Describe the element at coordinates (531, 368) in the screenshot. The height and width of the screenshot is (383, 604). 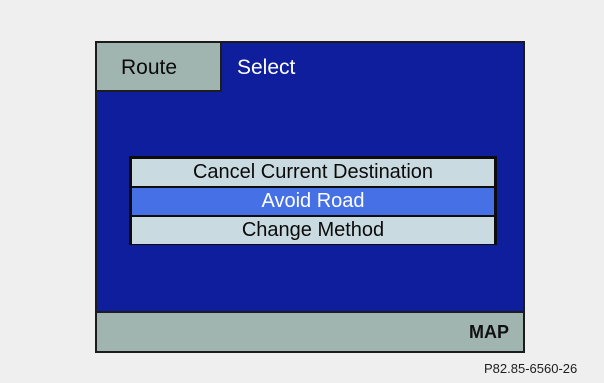
I see `figure-code: P82.85-6560-26` at that location.